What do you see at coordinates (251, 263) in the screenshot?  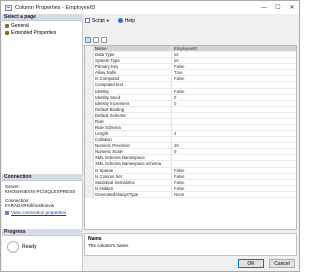 I see `ok-button: OK` at bounding box center [251, 263].